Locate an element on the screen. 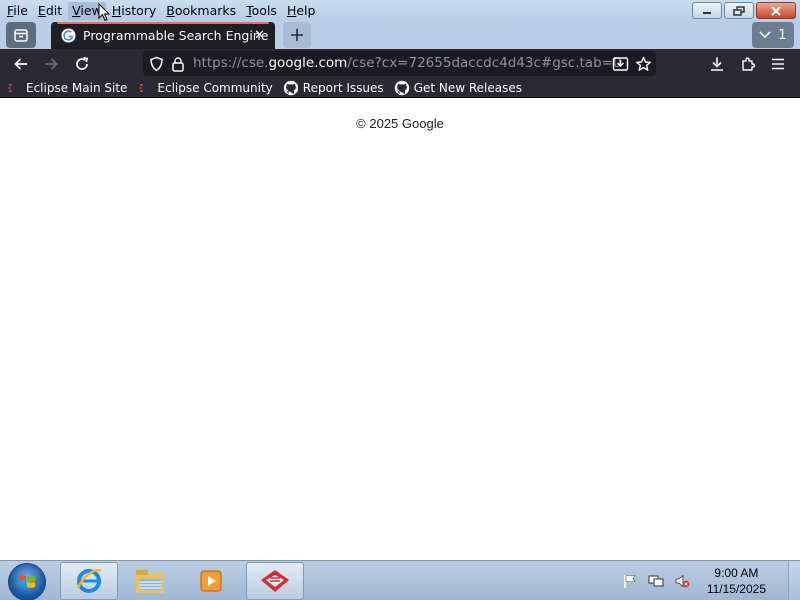  restore-button is located at coordinates (739, 10).